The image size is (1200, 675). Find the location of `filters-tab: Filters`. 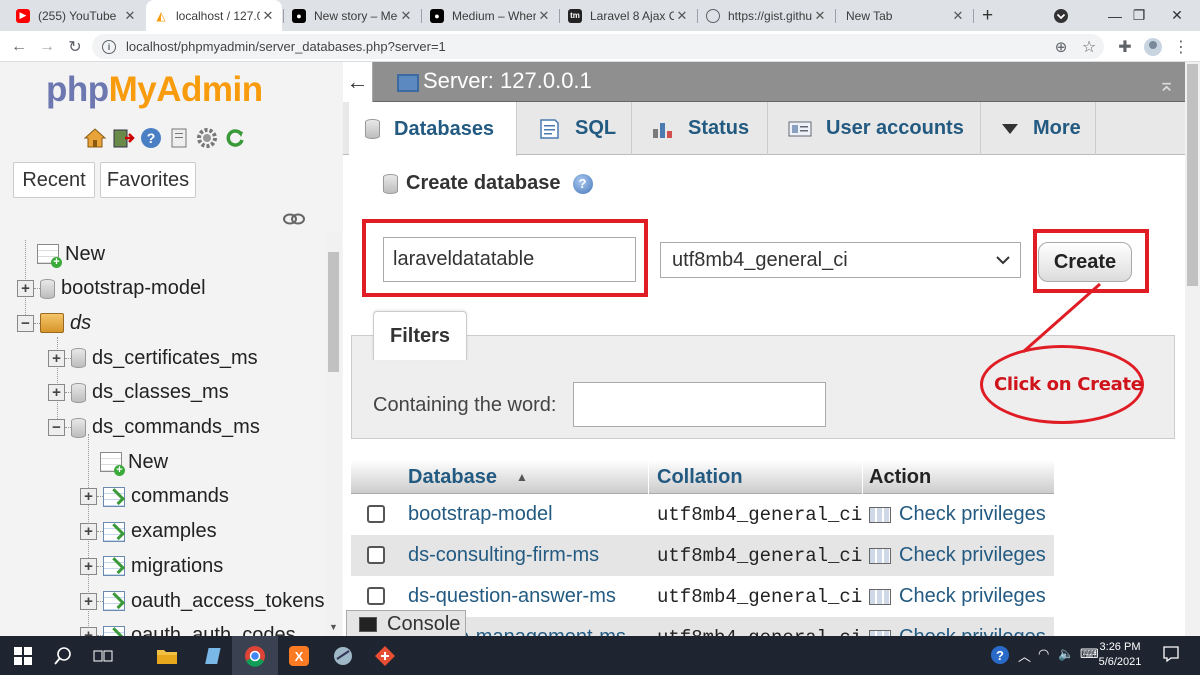

filters-tab: Filters is located at coordinates (420, 335).